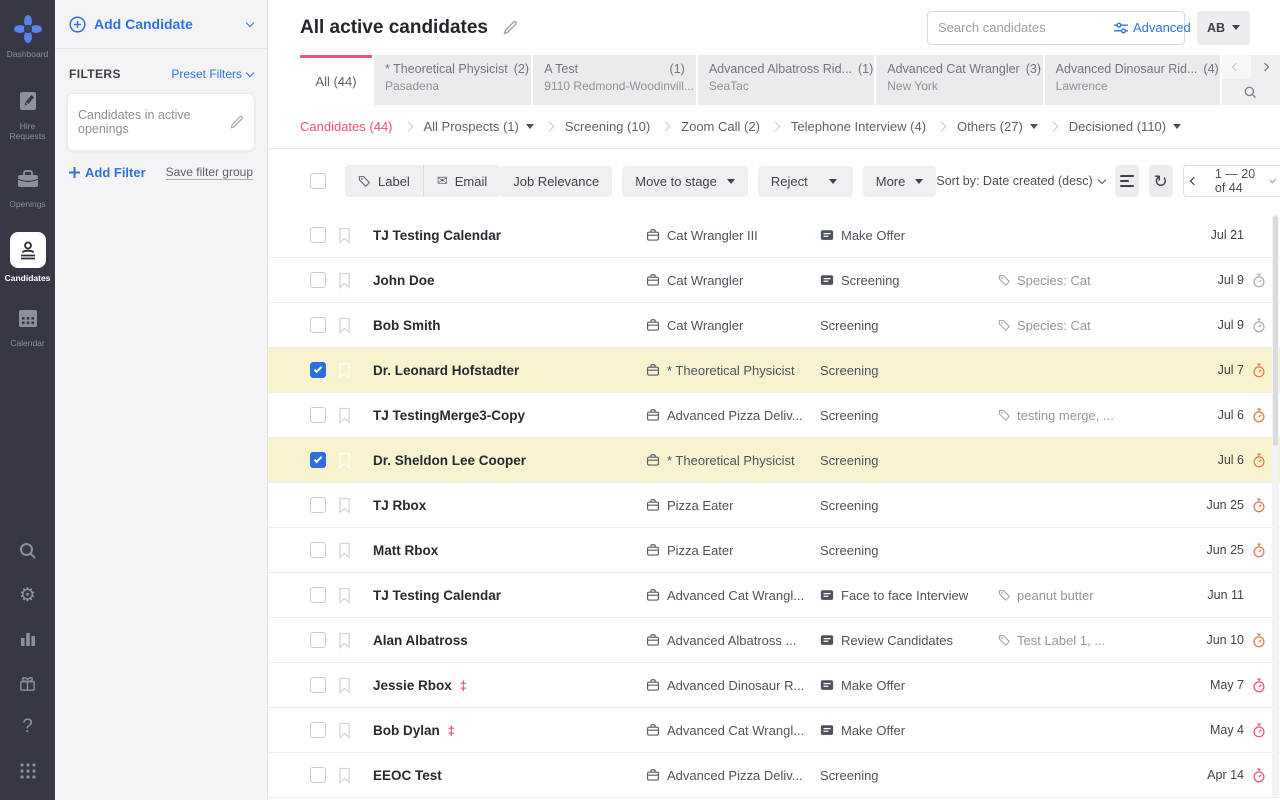  What do you see at coordinates (27, 187) in the screenshot?
I see `sidebar-item-openings: Openings` at bounding box center [27, 187].